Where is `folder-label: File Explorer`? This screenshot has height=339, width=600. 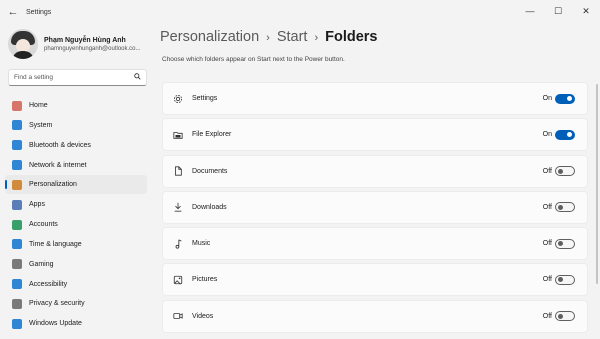
folder-label: File Explorer is located at coordinates (212, 135).